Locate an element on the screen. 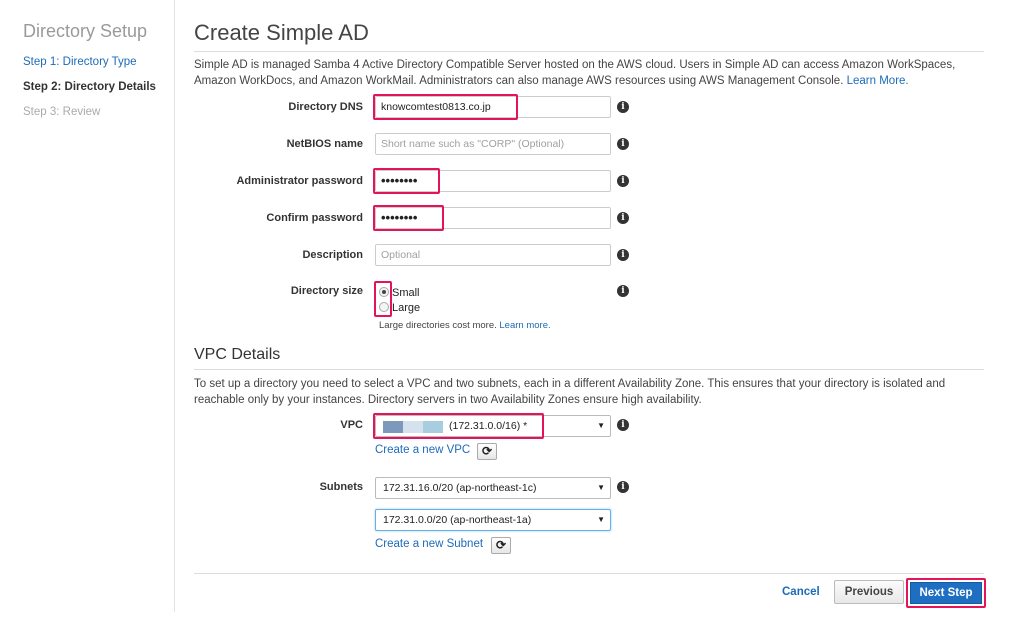  sidebar-title: Directory Setup is located at coordinates (85, 31).